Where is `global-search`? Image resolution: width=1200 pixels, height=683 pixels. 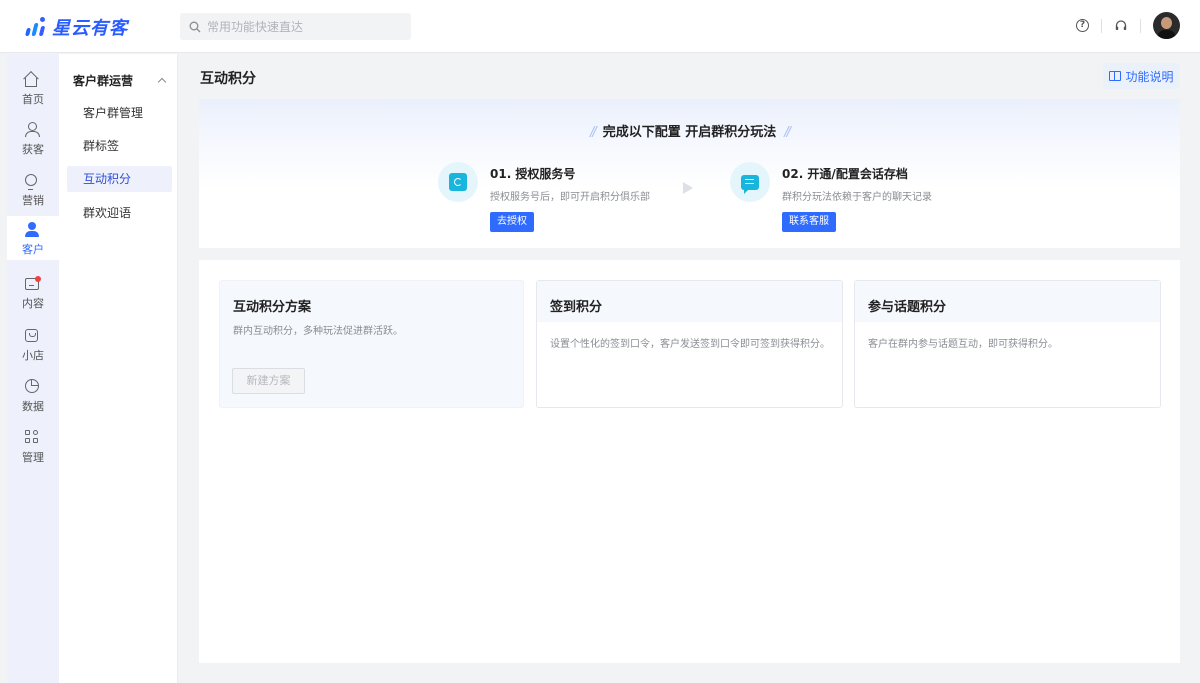 global-search is located at coordinates (295, 26).